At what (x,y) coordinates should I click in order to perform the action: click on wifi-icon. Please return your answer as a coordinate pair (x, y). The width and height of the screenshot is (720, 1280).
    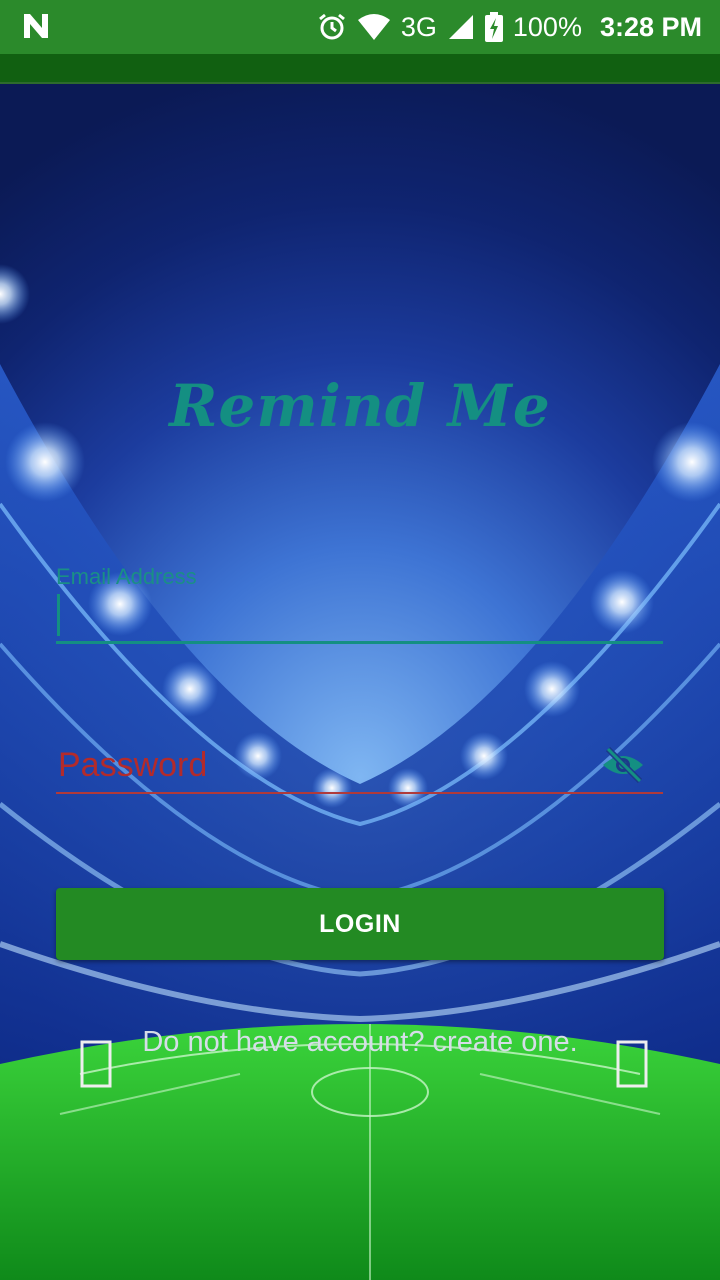
    Looking at the image, I should click on (373, 27).